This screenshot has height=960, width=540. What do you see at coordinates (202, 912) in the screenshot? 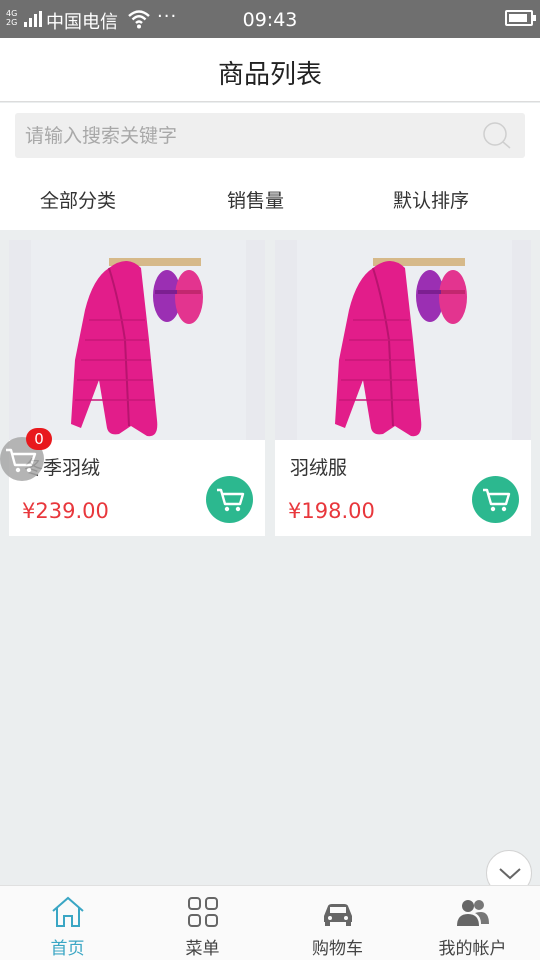
I see `grid-icon` at bounding box center [202, 912].